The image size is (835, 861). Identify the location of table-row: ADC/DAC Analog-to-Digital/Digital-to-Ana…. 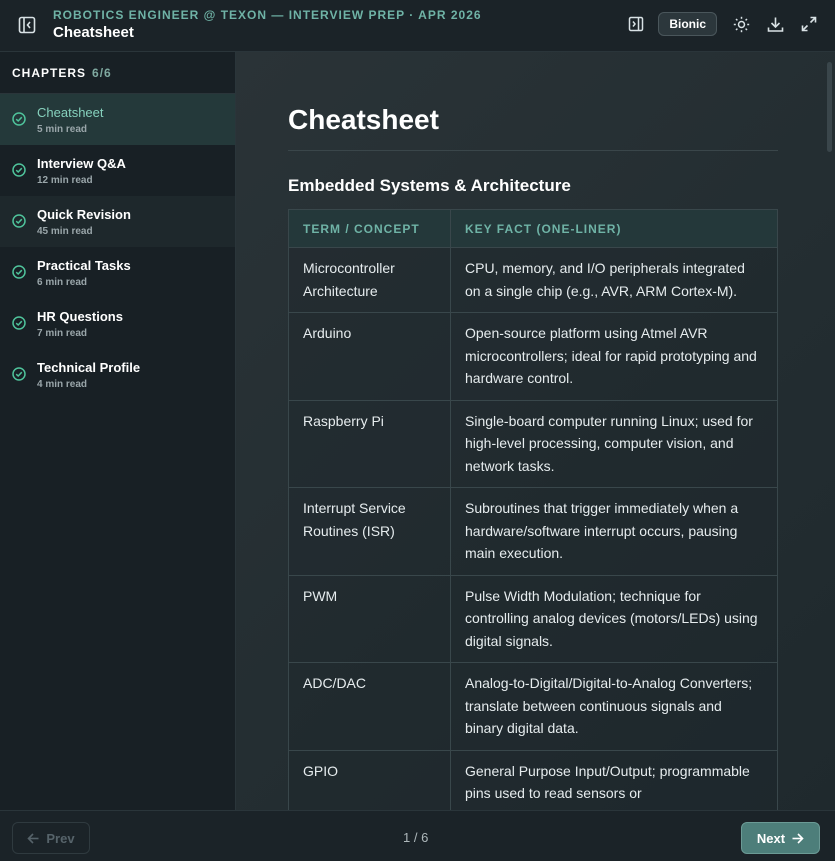
(533, 706).